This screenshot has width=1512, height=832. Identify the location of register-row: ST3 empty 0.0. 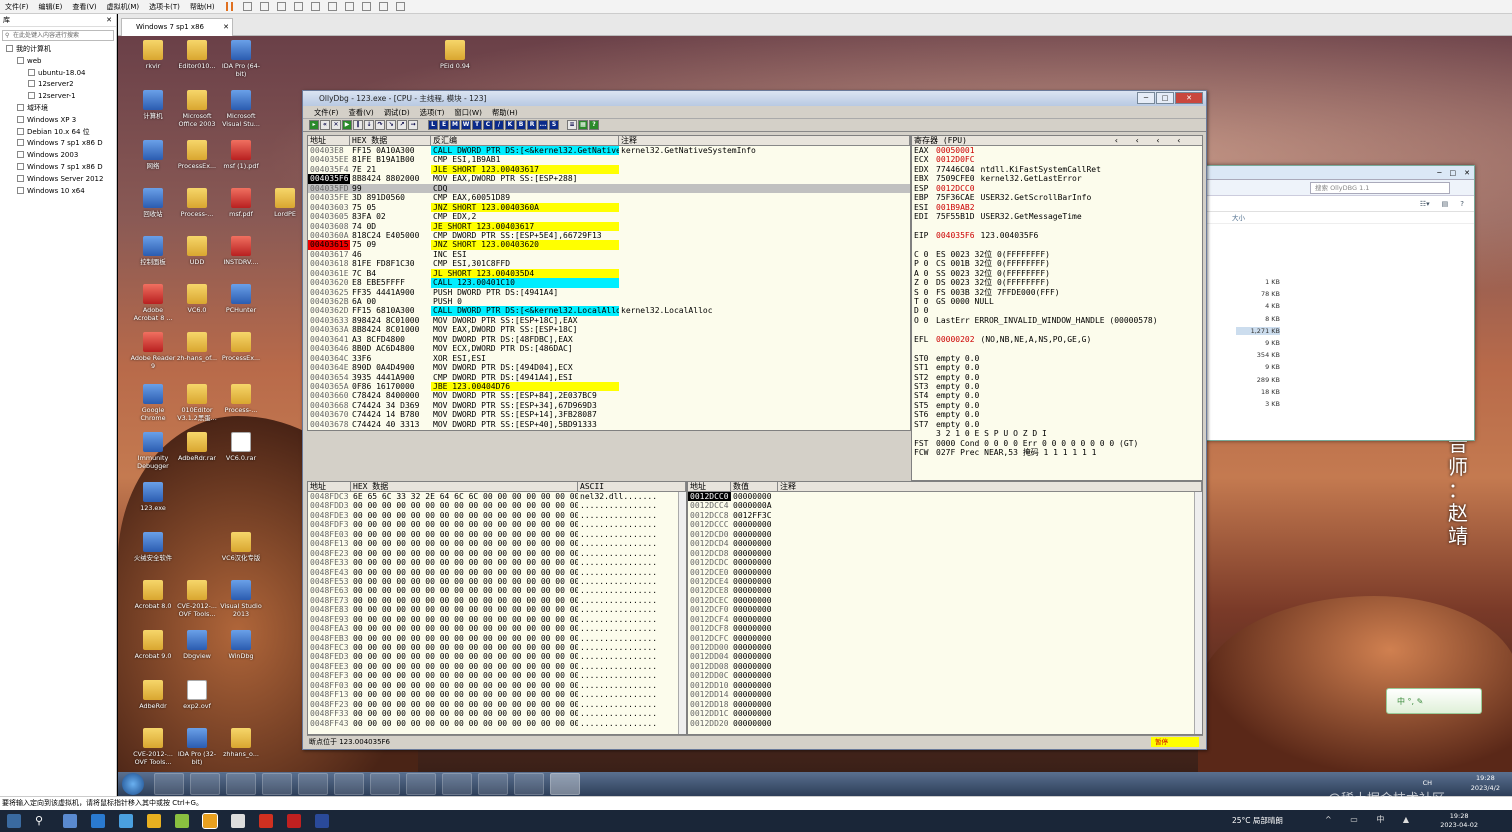
(1057, 386).